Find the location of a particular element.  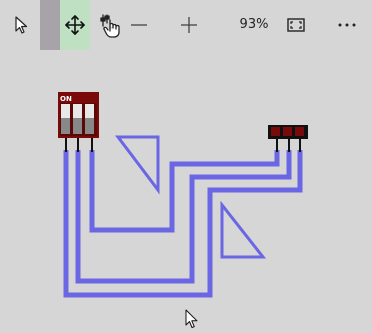

mouse-cursor-icon is located at coordinates (192, 321).